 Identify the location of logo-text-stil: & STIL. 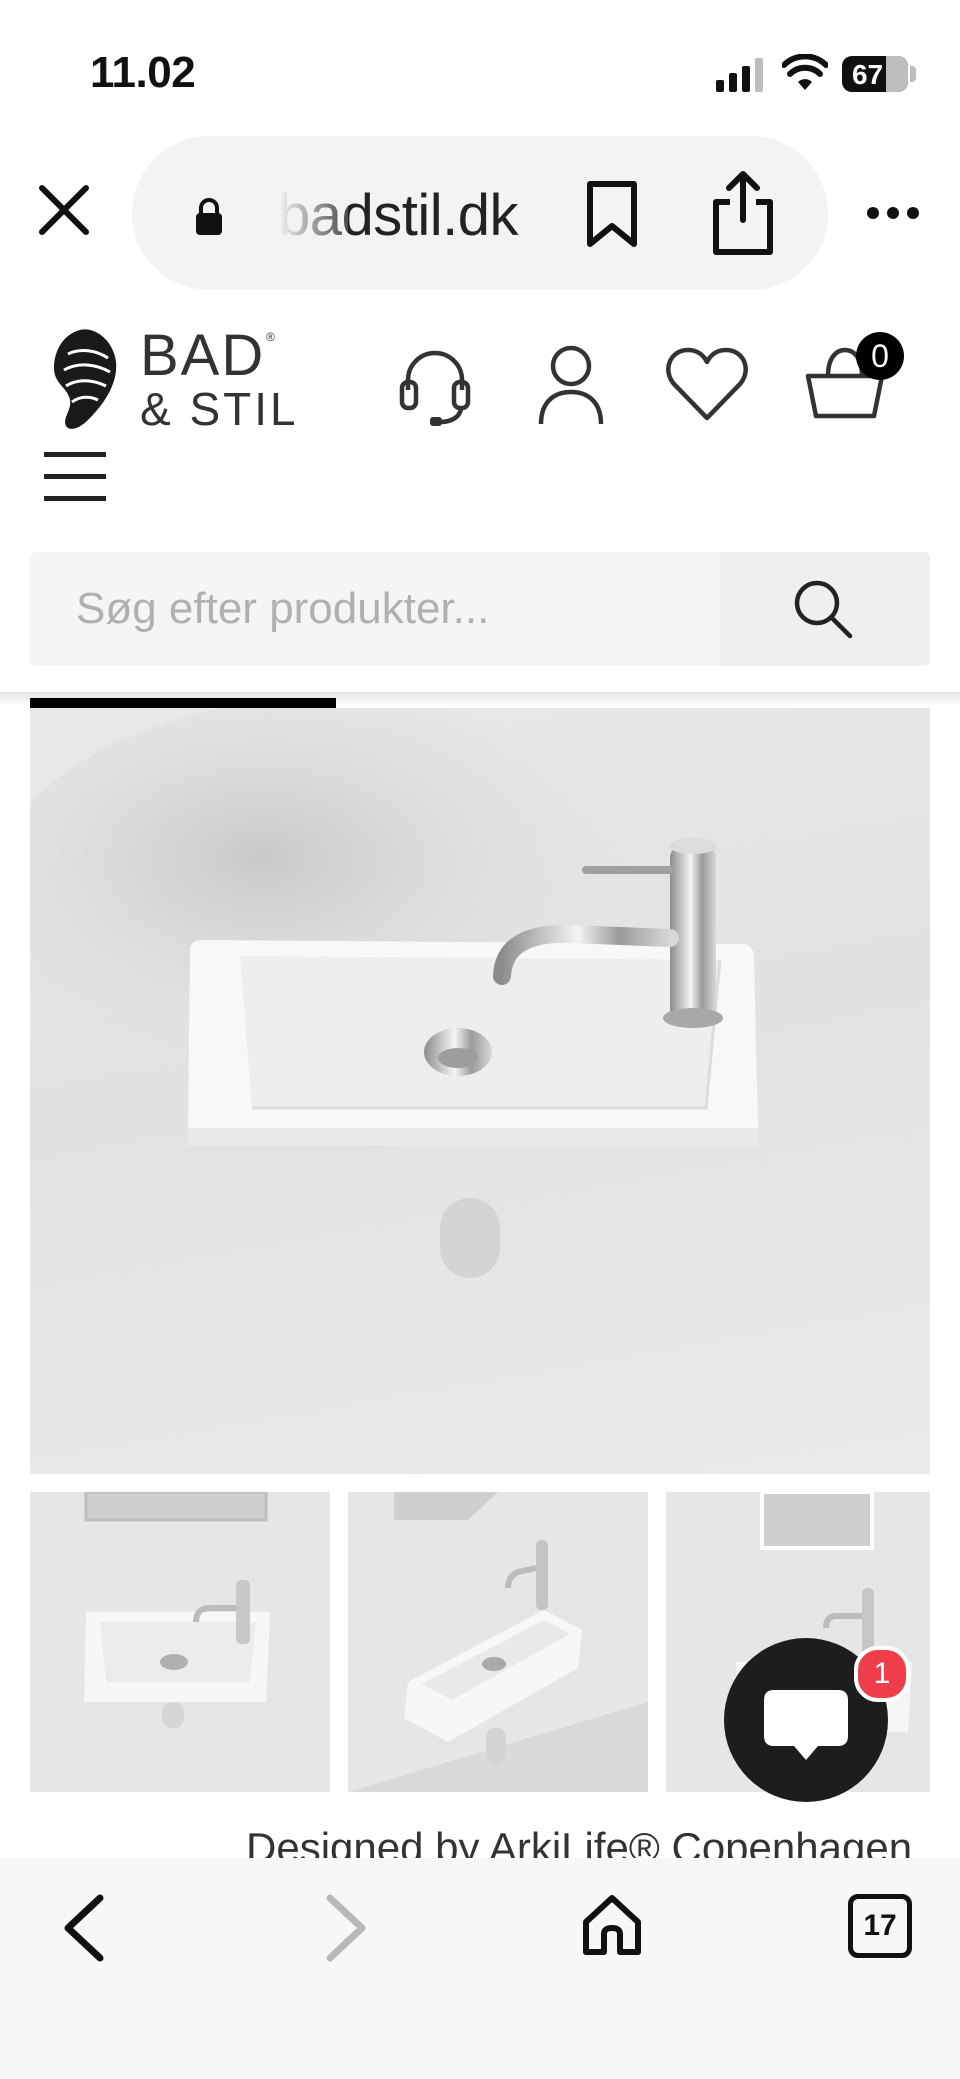
(219, 409).